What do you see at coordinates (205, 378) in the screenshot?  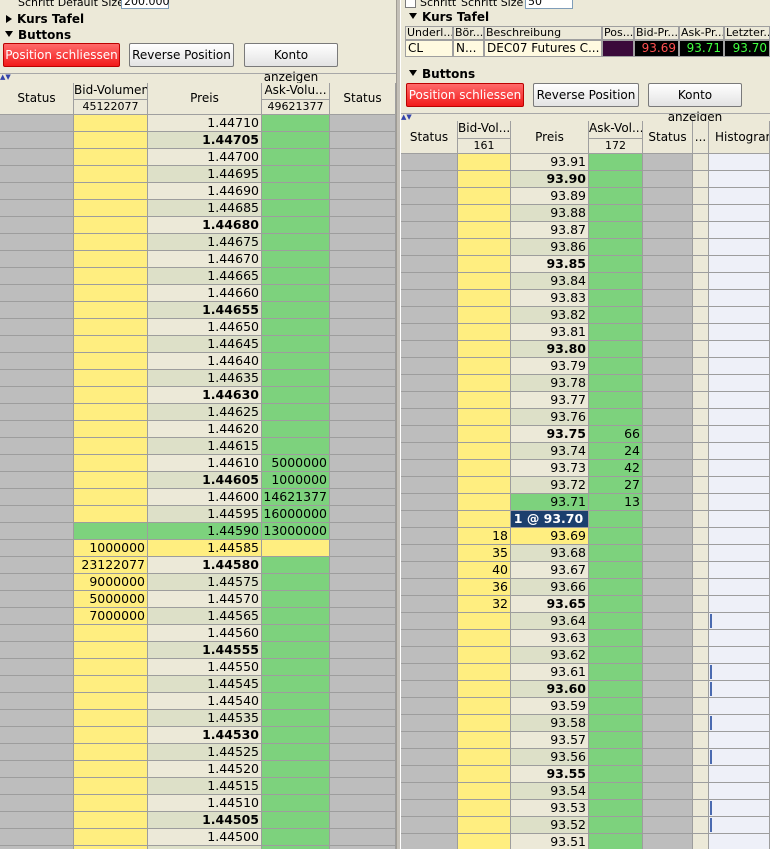 I see `price-cell: 1.44635` at bounding box center [205, 378].